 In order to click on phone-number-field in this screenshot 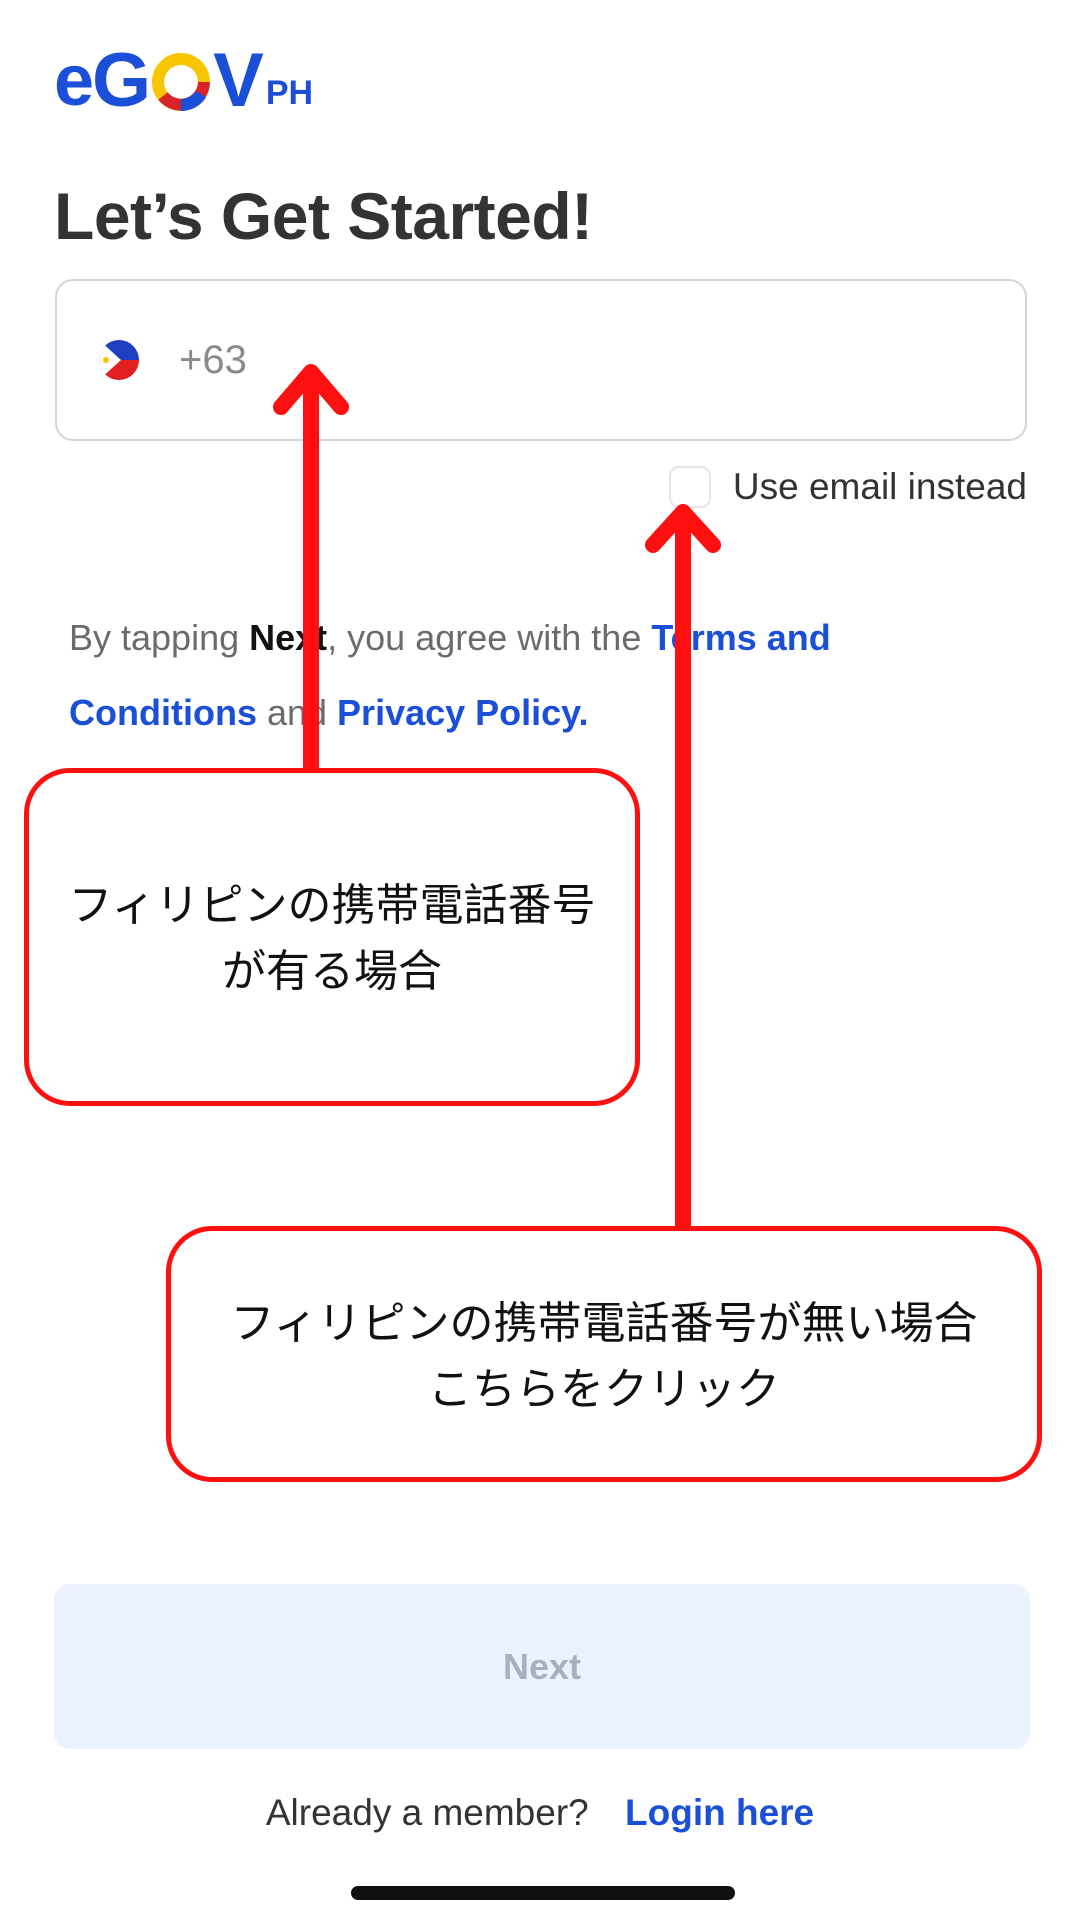, I will do `click(541, 360)`.